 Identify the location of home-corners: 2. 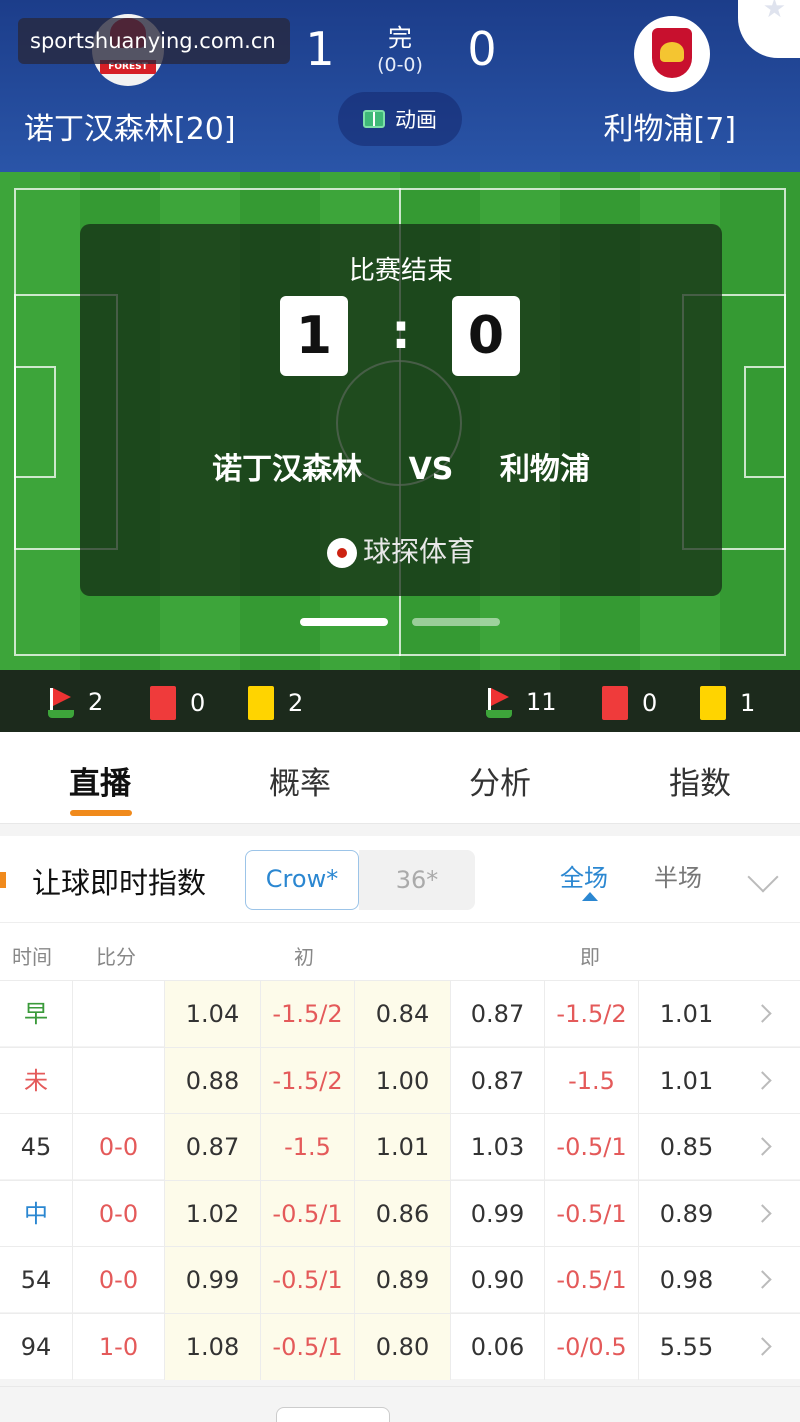
(75, 702).